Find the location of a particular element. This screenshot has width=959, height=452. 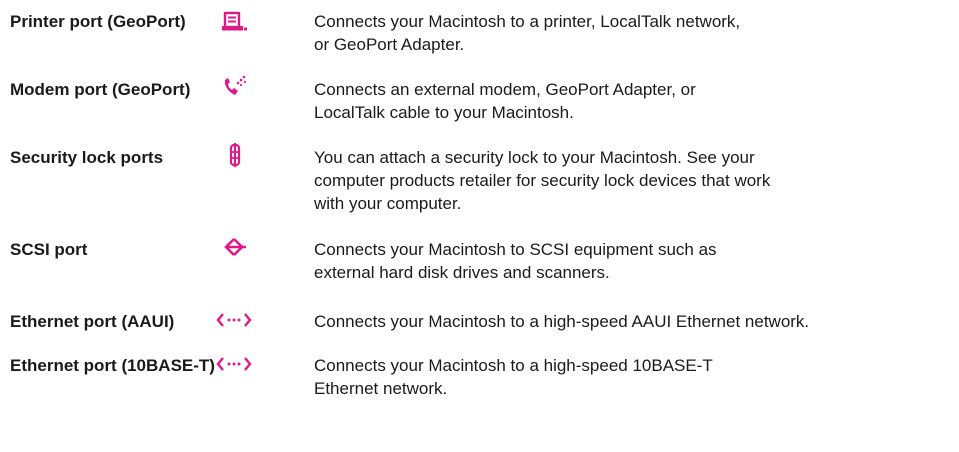

printer-icon is located at coordinates (234, 21).